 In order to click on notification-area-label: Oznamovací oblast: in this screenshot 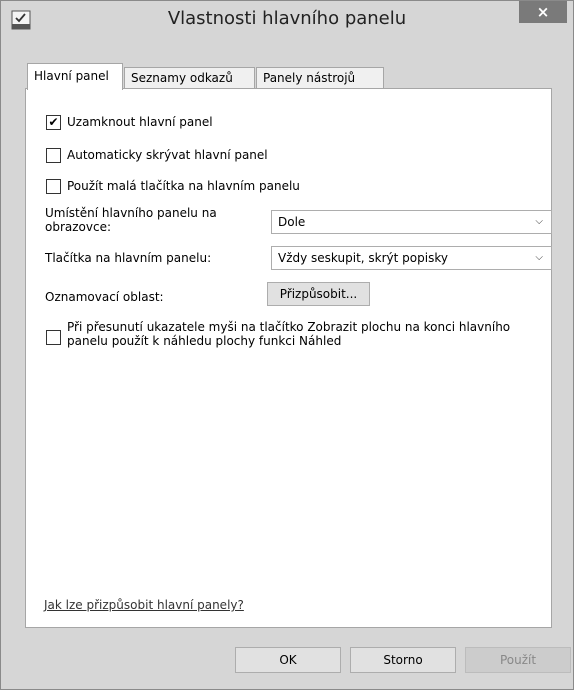, I will do `click(104, 297)`.